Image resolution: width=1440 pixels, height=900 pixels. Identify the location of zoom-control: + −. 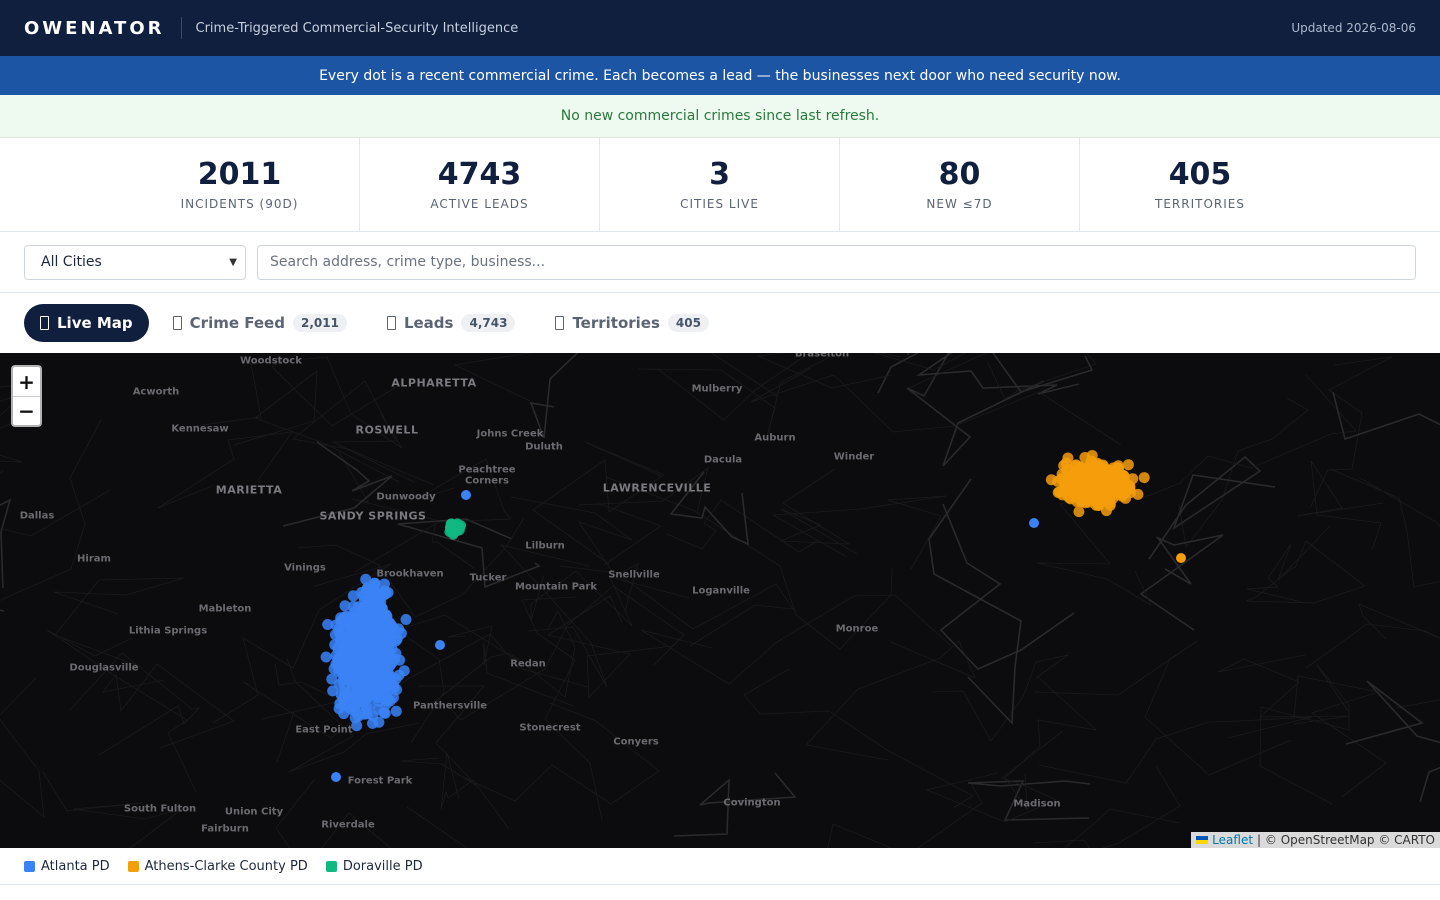
(26, 396).